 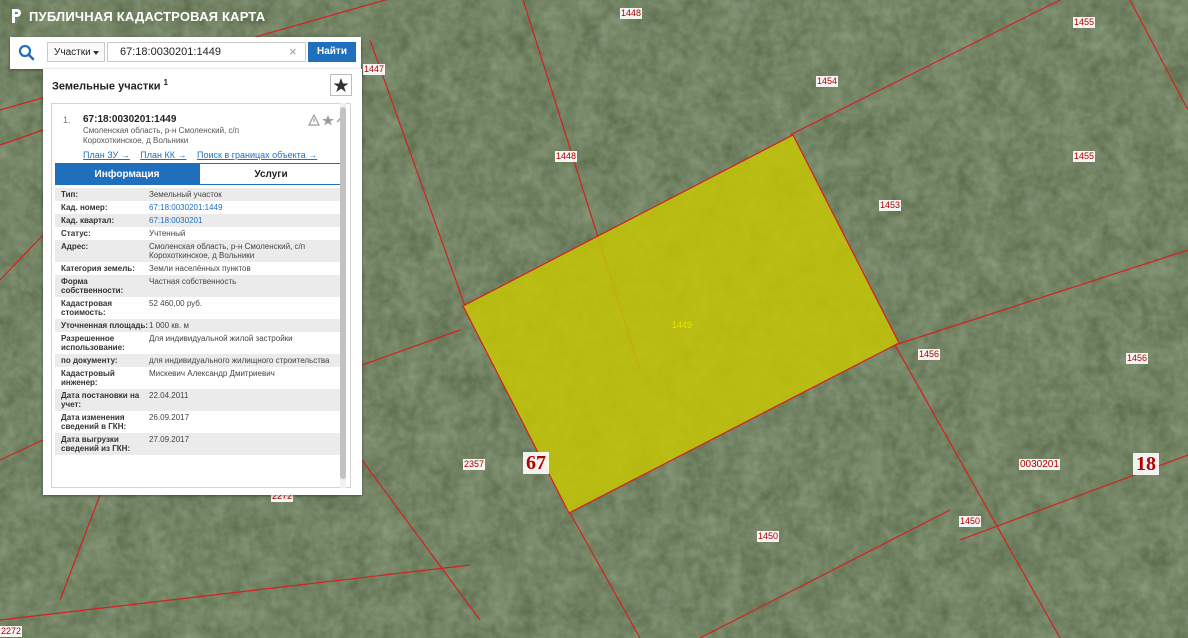 What do you see at coordinates (169, 439) in the screenshot?
I see `info-value: 27.09.2017` at bounding box center [169, 439].